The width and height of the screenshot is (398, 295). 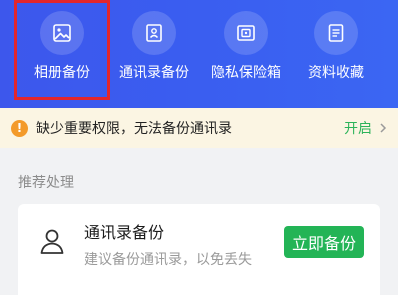 I want to click on person-icon, so click(x=52, y=241).